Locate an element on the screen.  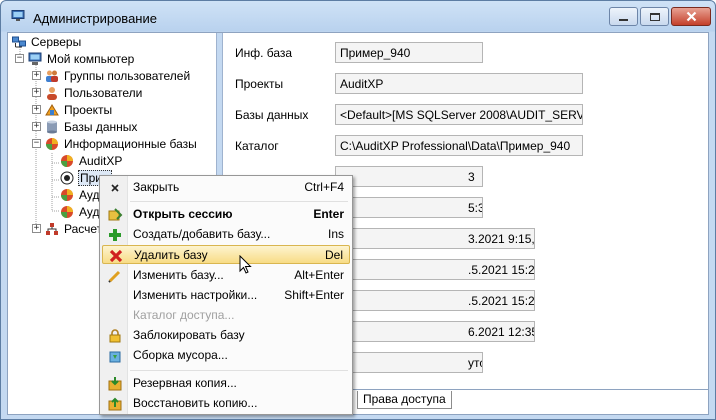
delete-icon is located at coordinates (116, 256).